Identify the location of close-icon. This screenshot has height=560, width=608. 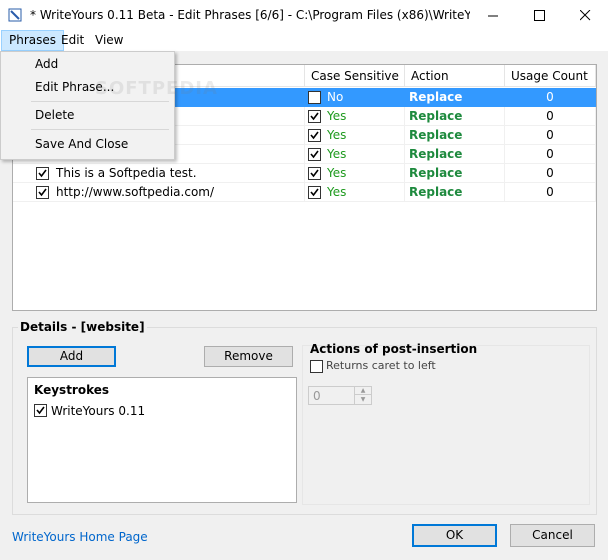
(584, 14).